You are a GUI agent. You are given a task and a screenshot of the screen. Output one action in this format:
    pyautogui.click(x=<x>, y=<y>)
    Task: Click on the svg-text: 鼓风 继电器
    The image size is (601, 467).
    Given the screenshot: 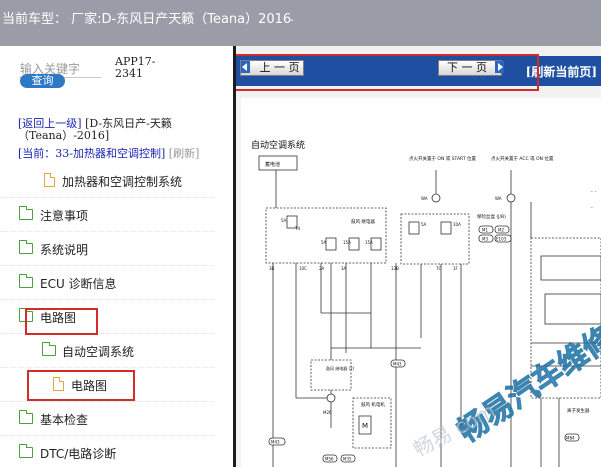 What is the action you would take?
    pyautogui.click(x=363, y=221)
    